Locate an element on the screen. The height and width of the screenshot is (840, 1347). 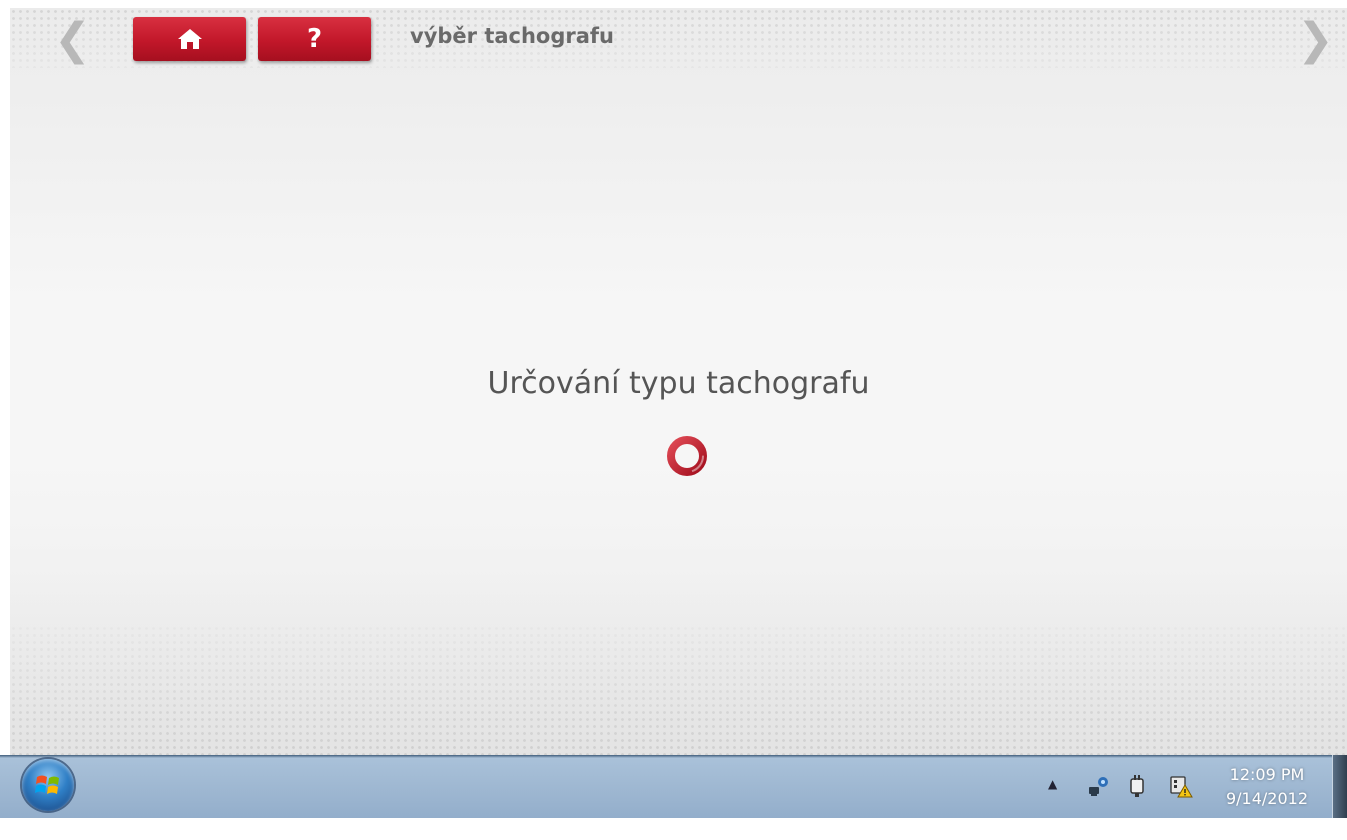
forward-arrow-button: ❯ is located at coordinates (1315, 40).